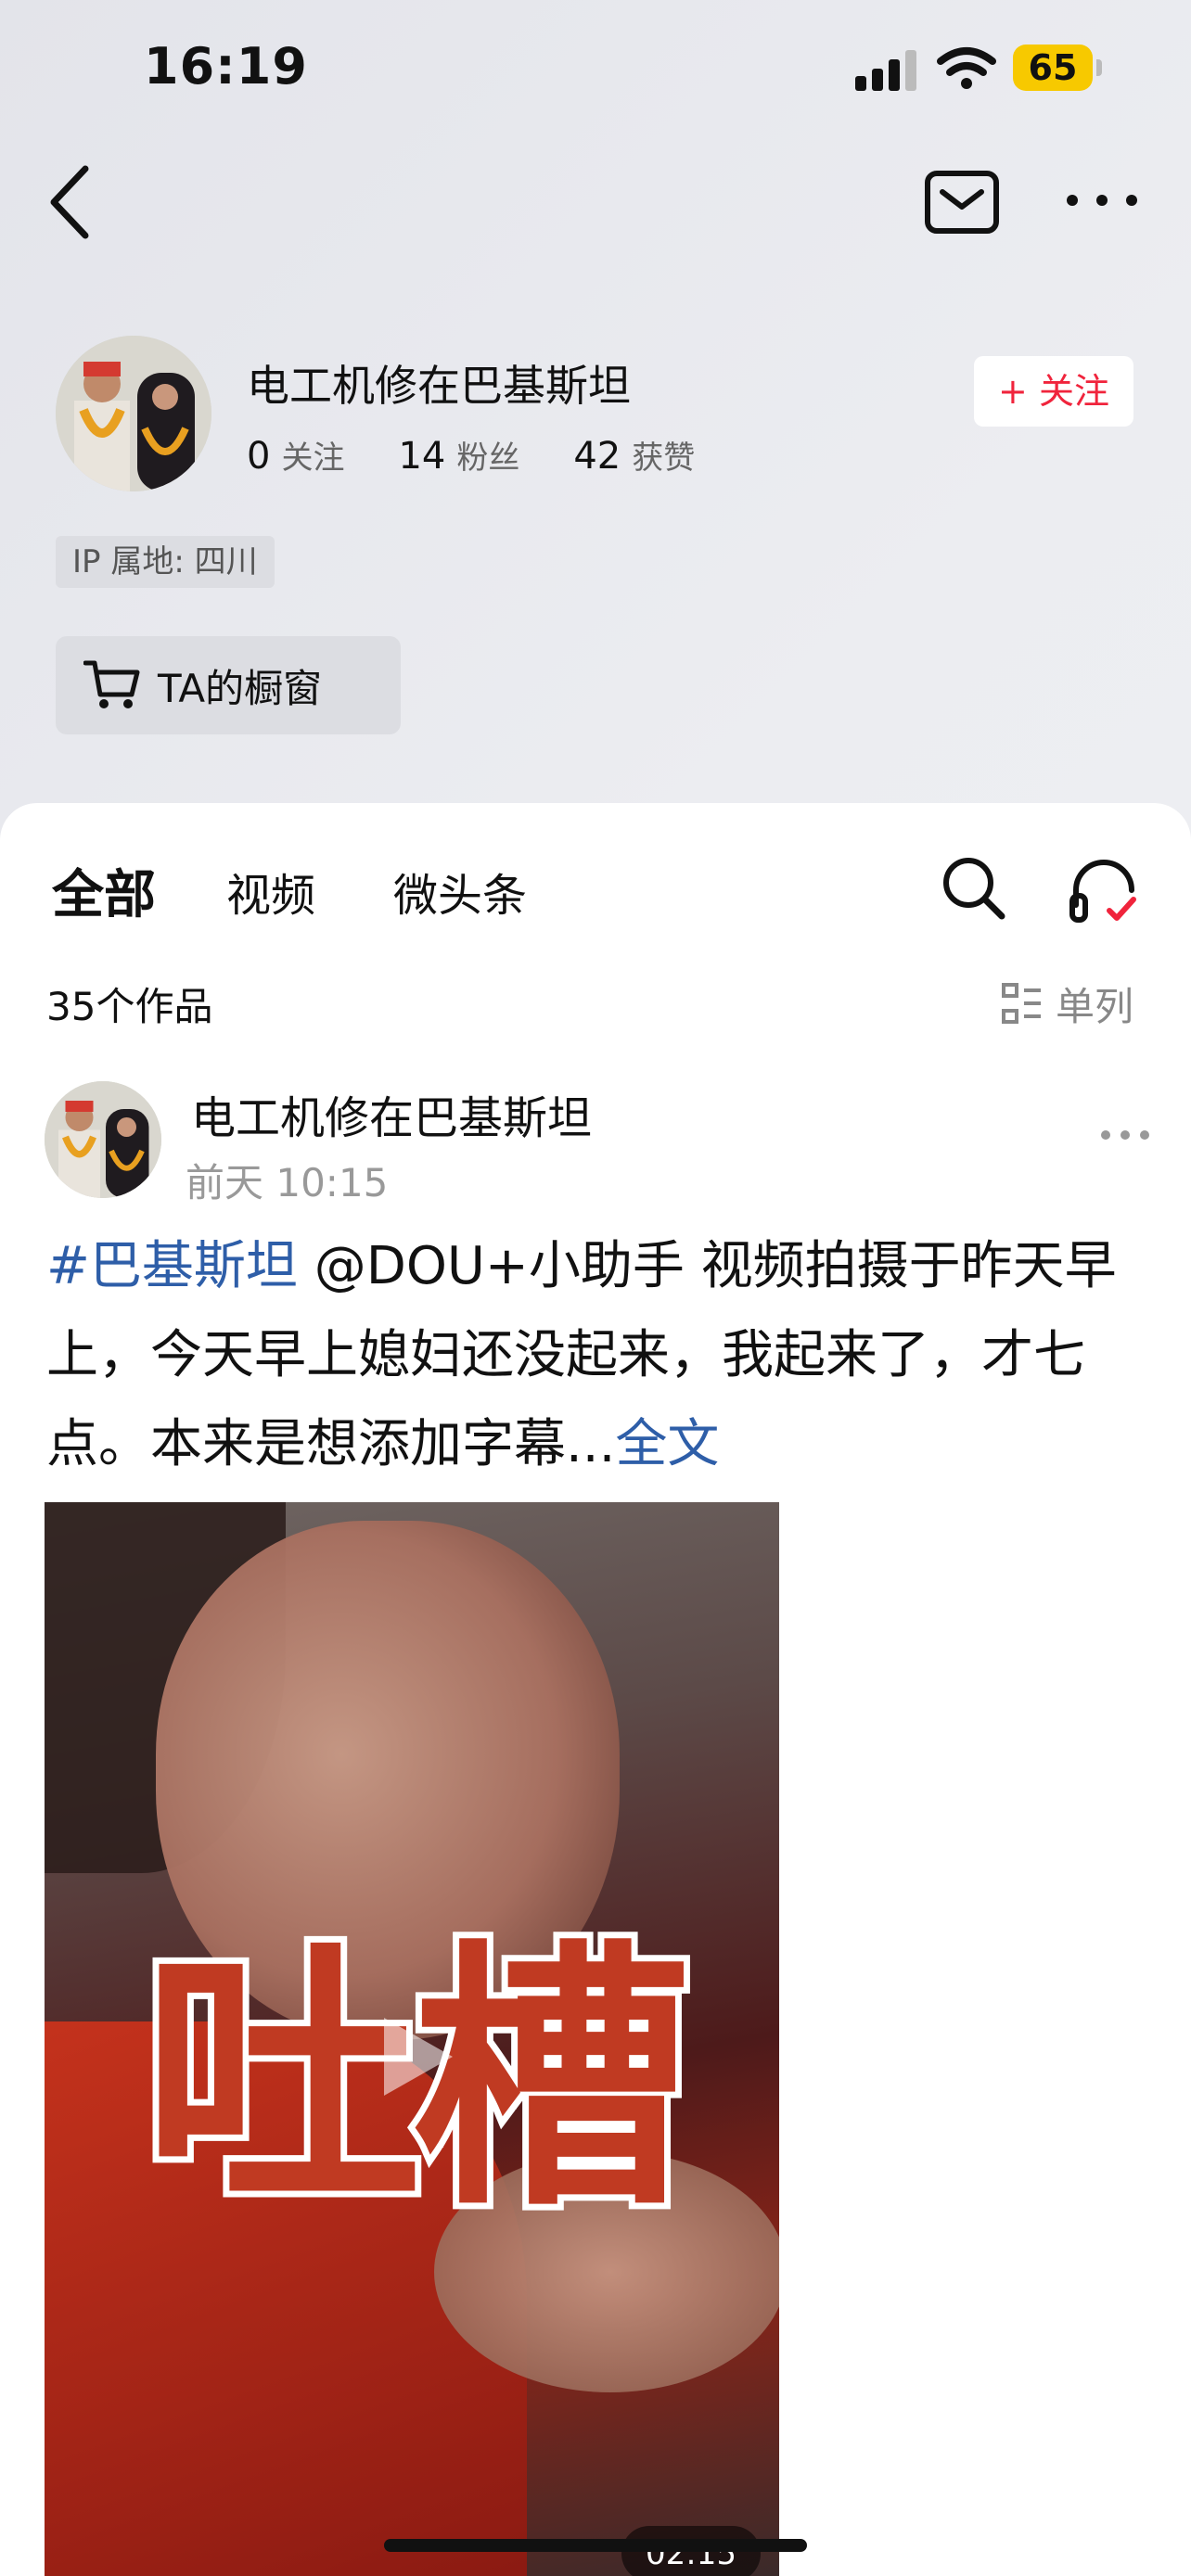 The image size is (1191, 2576). Describe the element at coordinates (312, 455) in the screenshot. I see `following-label: 关注` at that location.